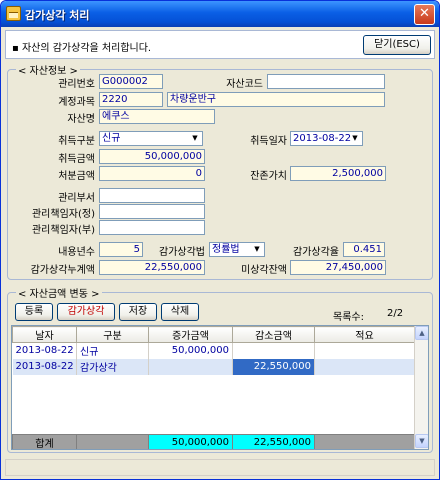 The image size is (440, 480). Describe the element at coordinates (131, 81) in the screenshot. I see `mgmt-no-field: G000002` at that location.